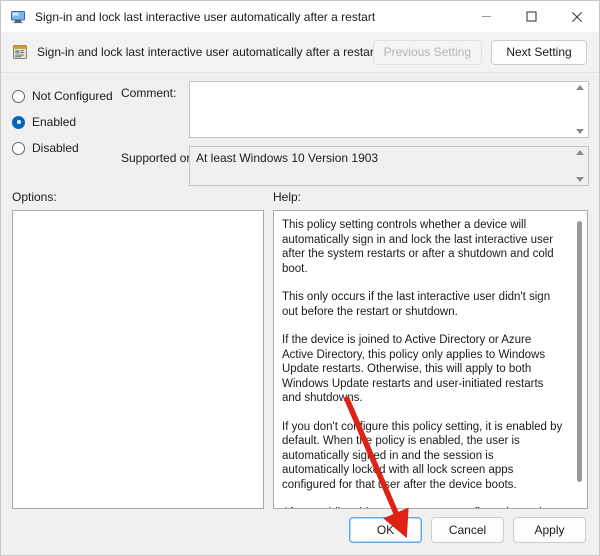  What do you see at coordinates (427, 52) in the screenshot?
I see `previous-setting-button: Previous Setting` at bounding box center [427, 52].